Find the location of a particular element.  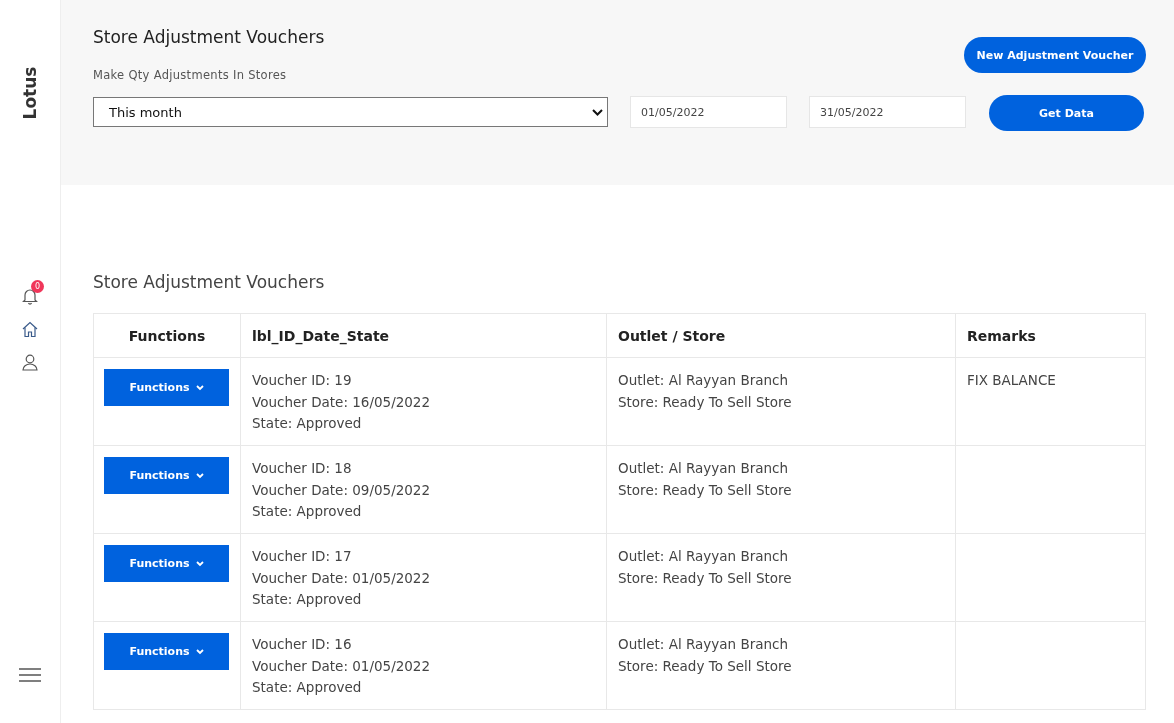

get-data-button: Get Data is located at coordinates (1066, 113).